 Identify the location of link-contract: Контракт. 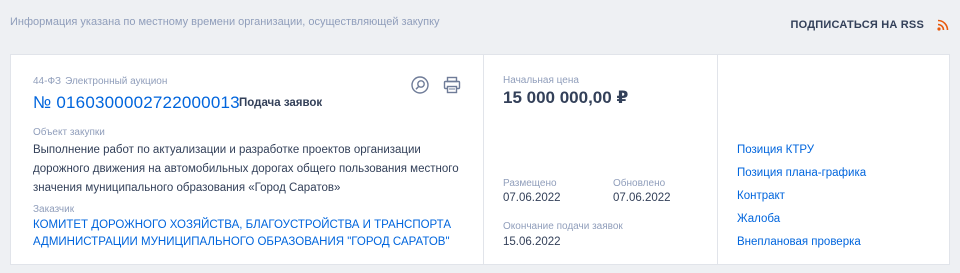
(801, 200).